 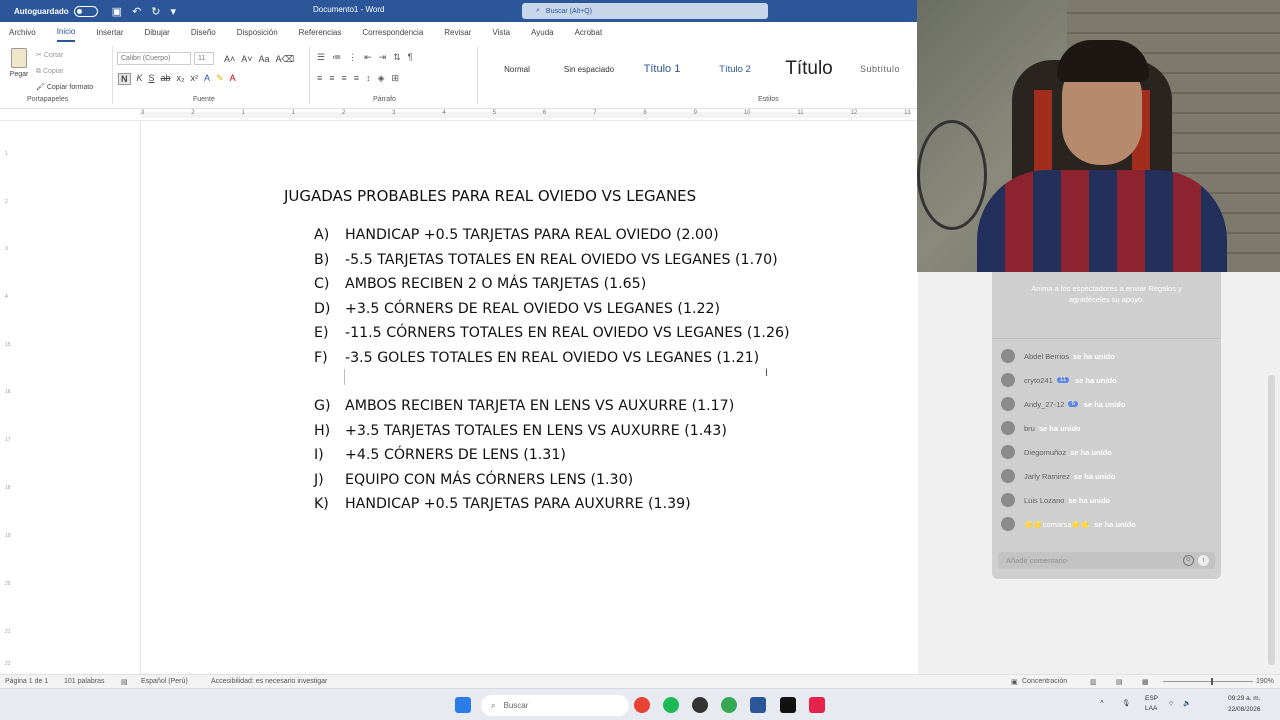 I want to click on grow-font-icon: A˄, so click(x=229, y=59).